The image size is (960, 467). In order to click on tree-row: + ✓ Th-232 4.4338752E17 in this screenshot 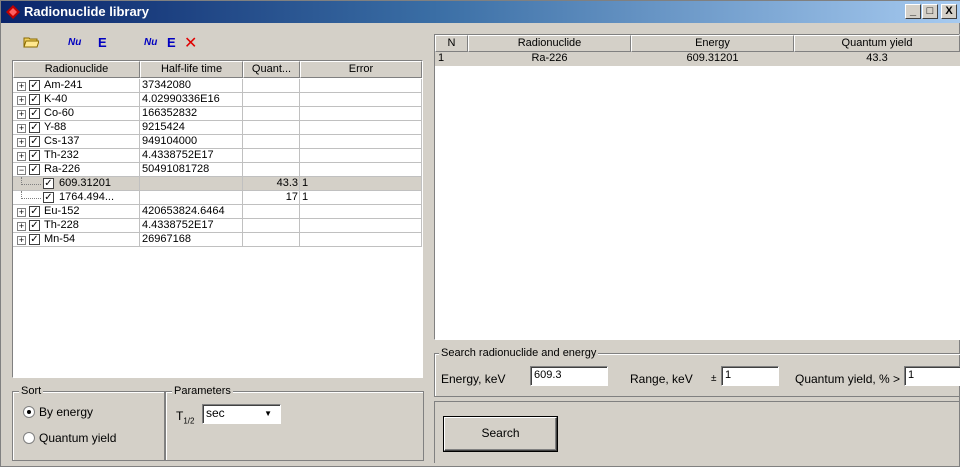, I will do `click(217, 156)`.